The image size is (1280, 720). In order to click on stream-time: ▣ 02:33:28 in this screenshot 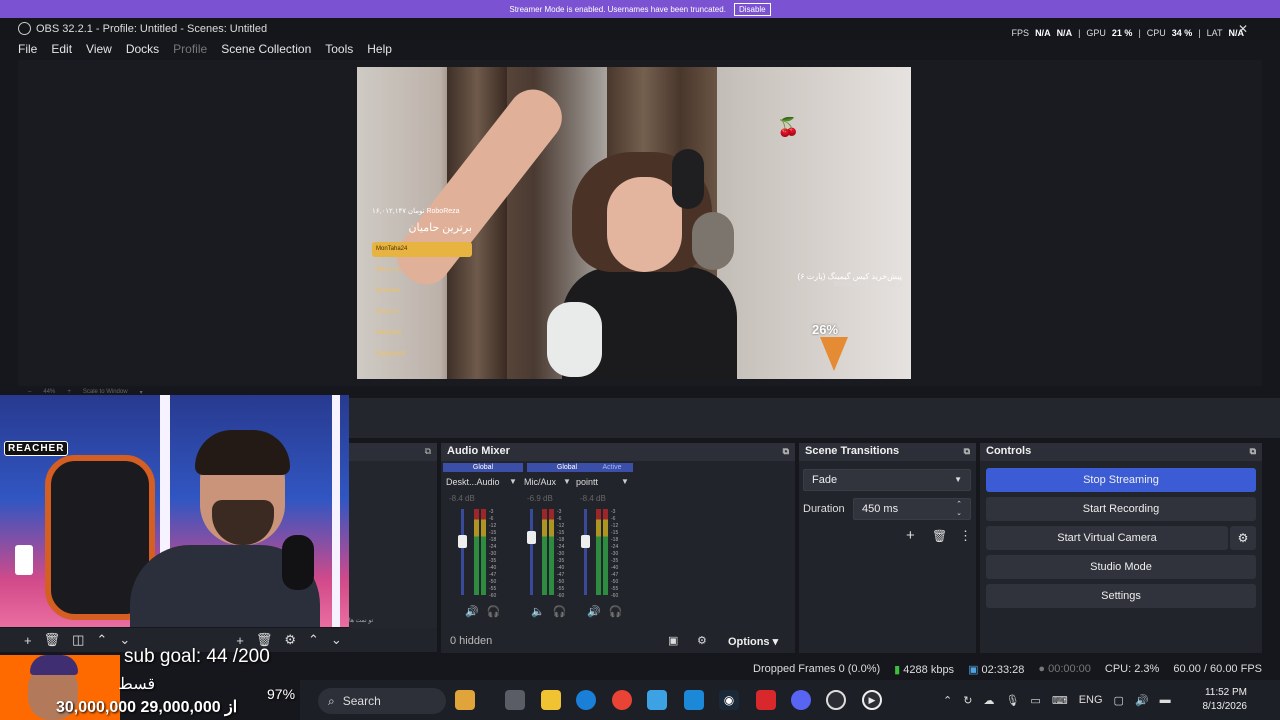, I will do `click(996, 669)`.